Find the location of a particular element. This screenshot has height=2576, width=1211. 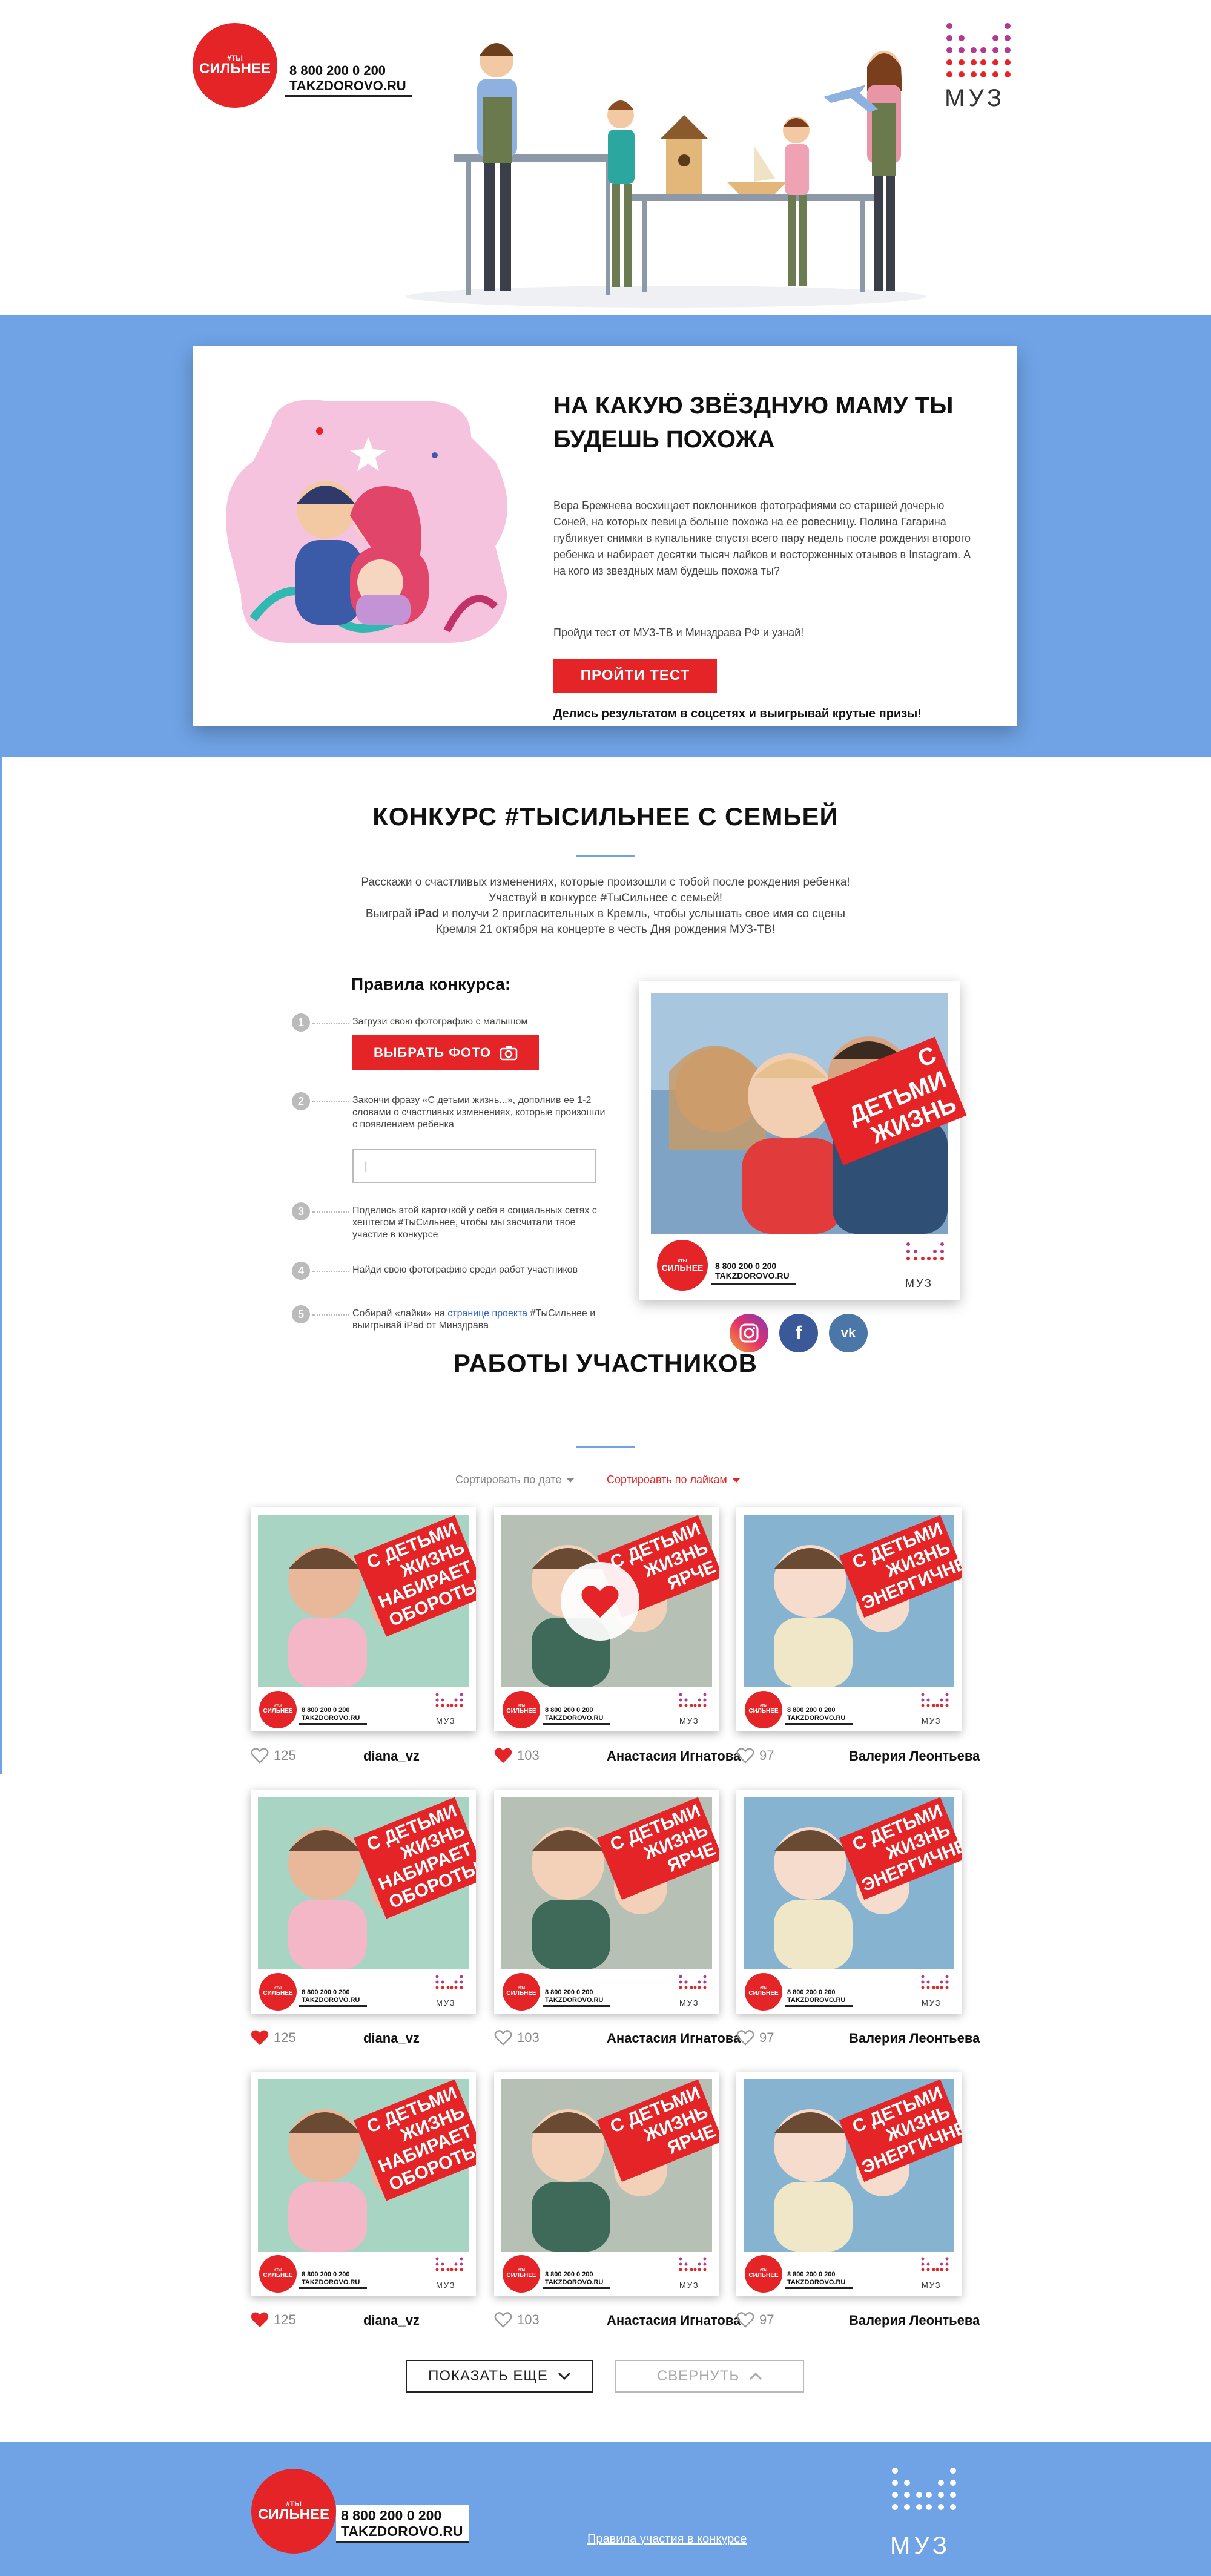

step-1-number: 1 is located at coordinates (301, 1022).